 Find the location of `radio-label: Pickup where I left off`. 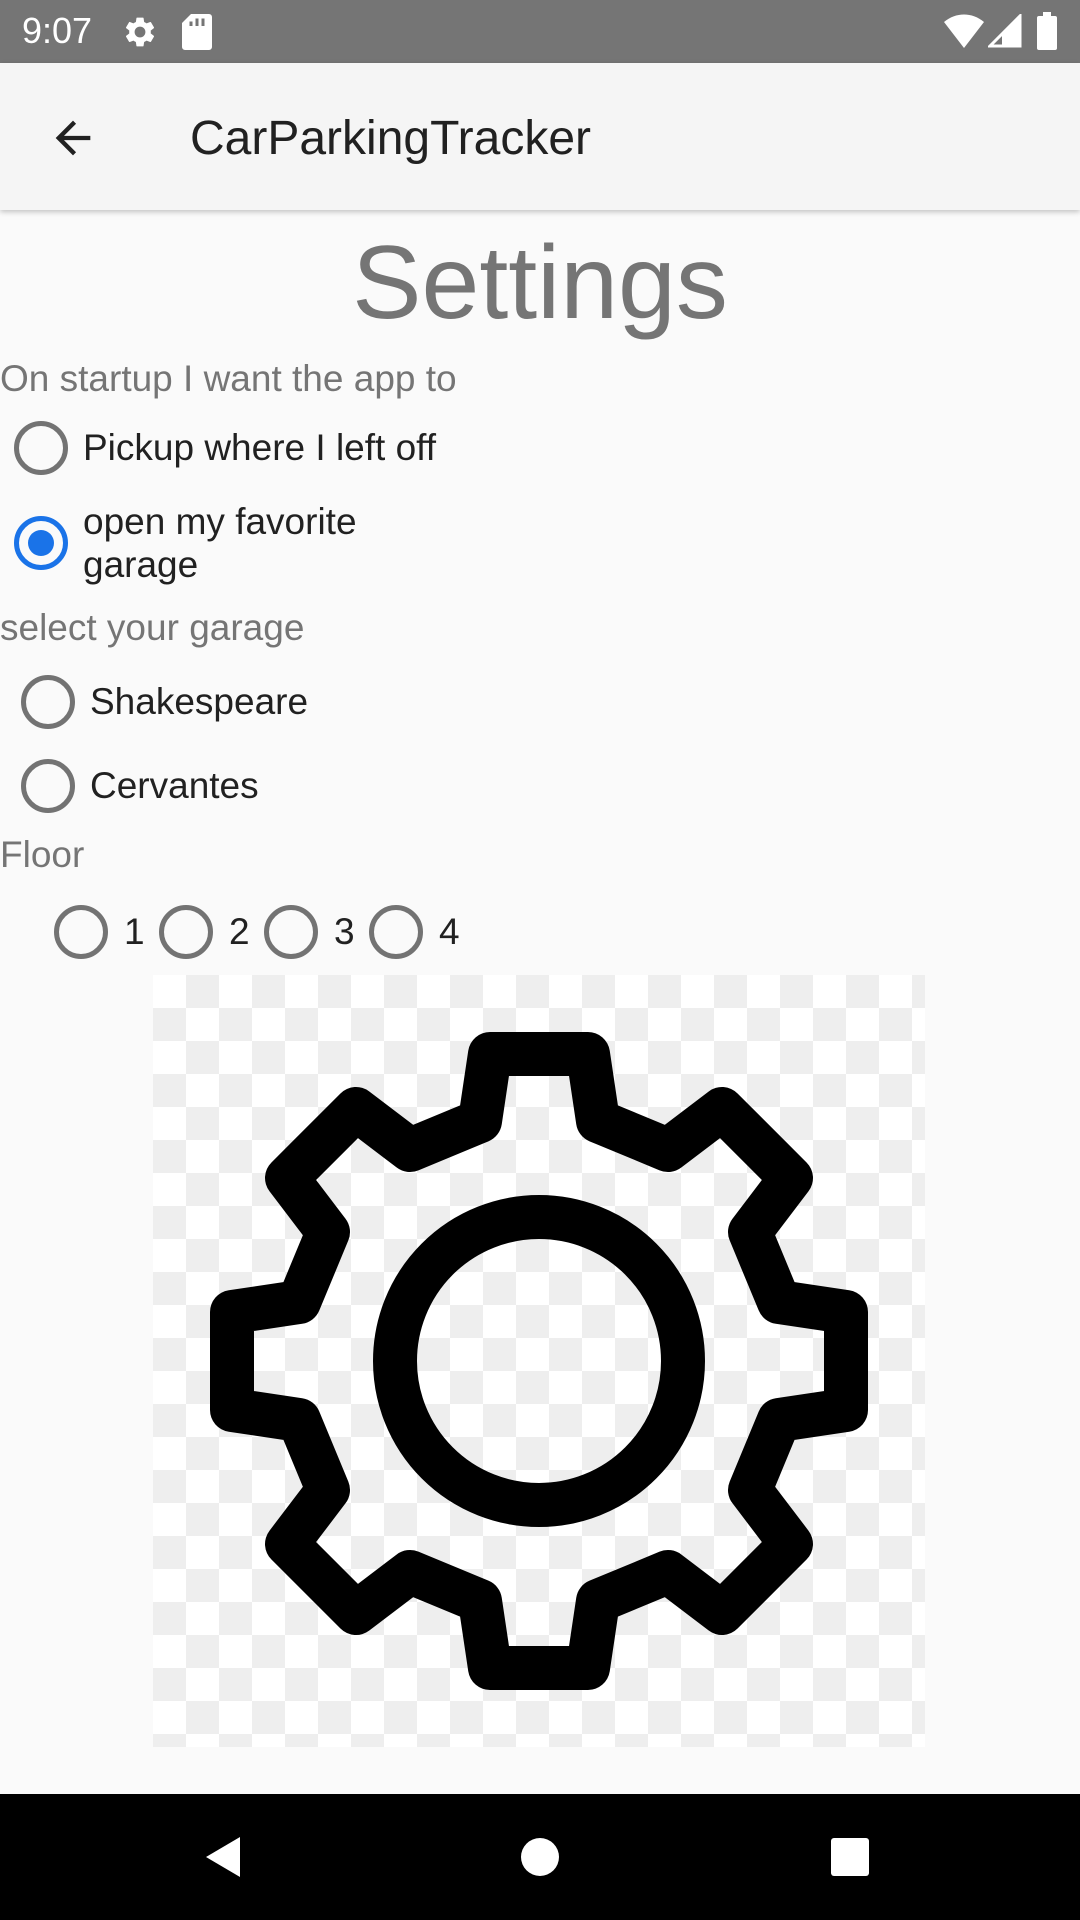

radio-label: Pickup where I left off is located at coordinates (260, 447).